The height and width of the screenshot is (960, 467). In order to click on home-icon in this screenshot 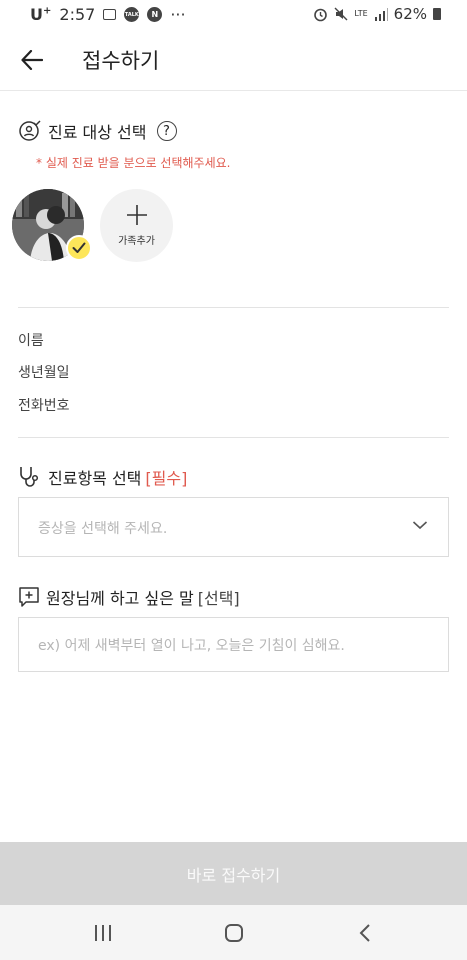, I will do `click(234, 933)`.